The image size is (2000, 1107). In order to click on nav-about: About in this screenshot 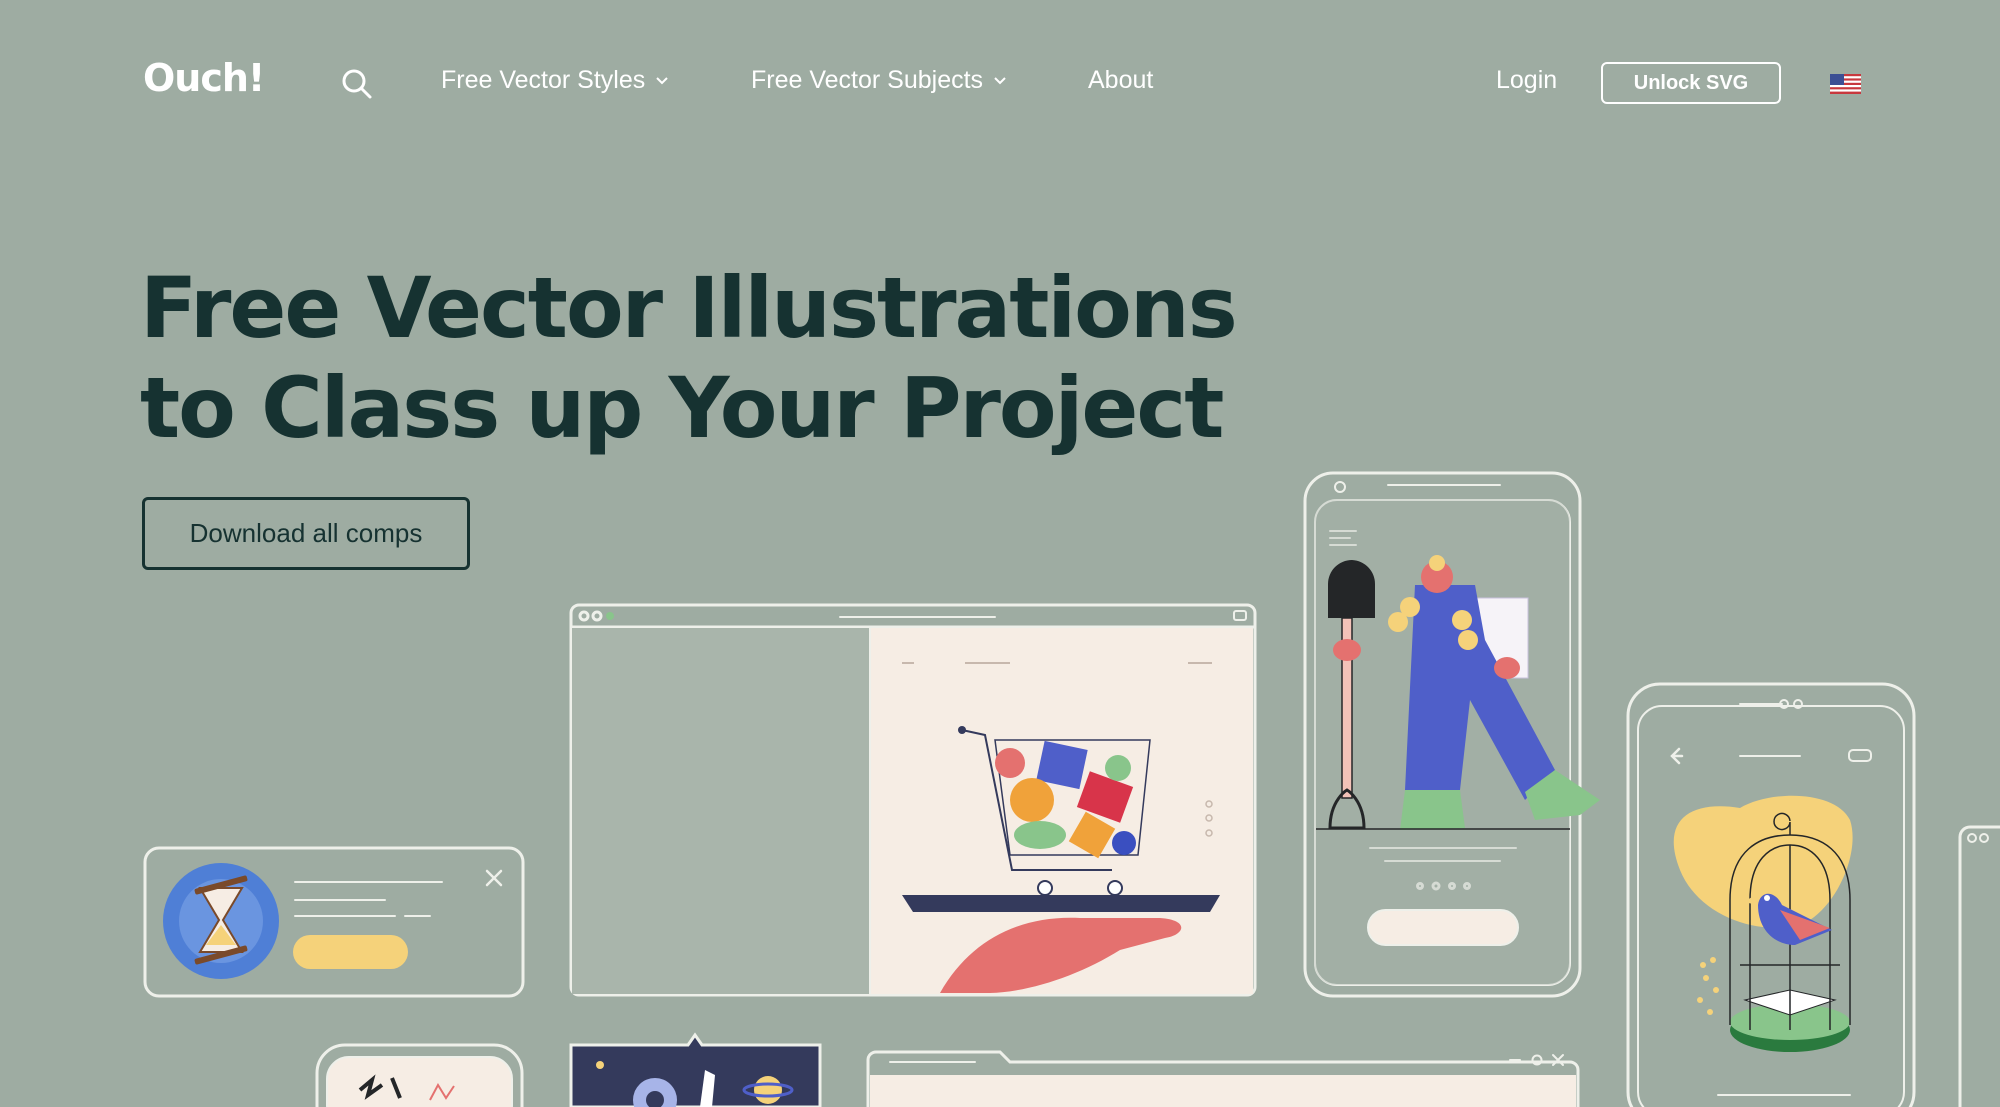, I will do `click(1120, 80)`.